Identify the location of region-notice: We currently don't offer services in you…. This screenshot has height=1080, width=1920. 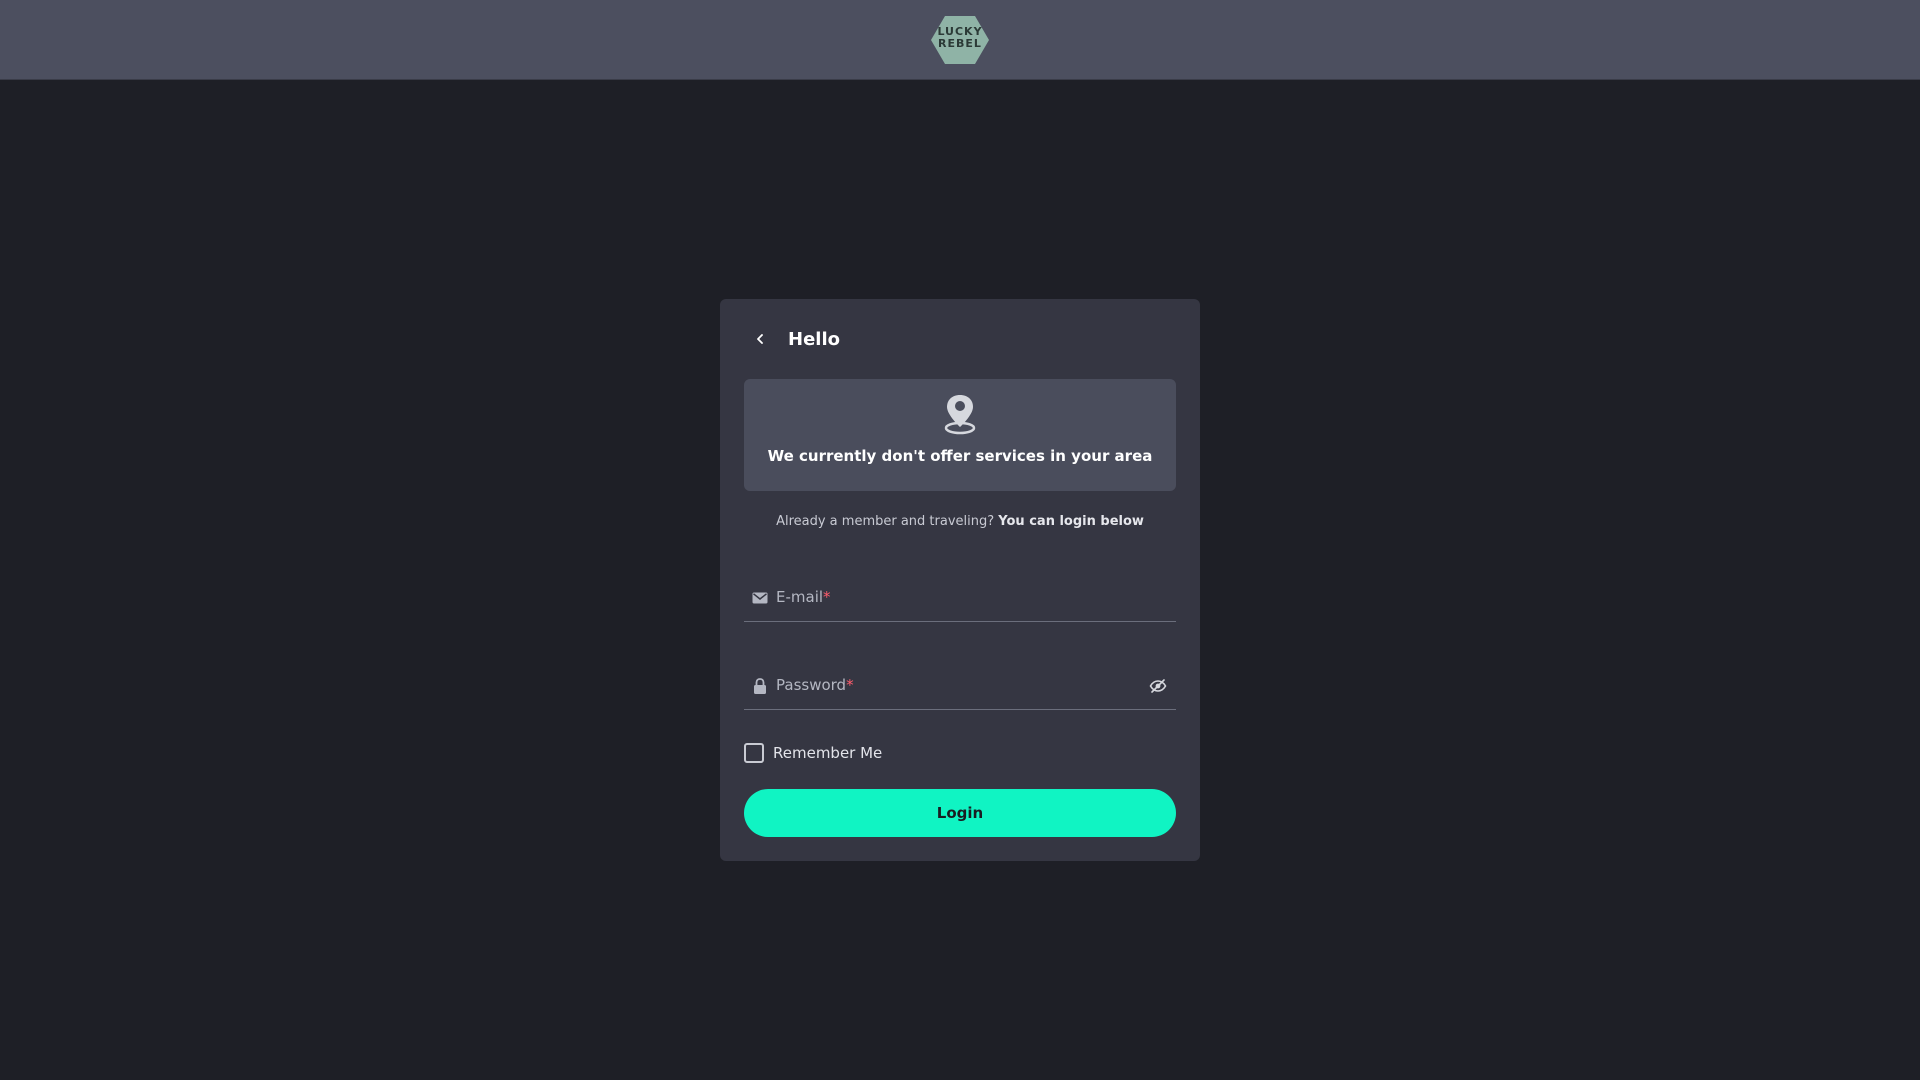
(960, 435).